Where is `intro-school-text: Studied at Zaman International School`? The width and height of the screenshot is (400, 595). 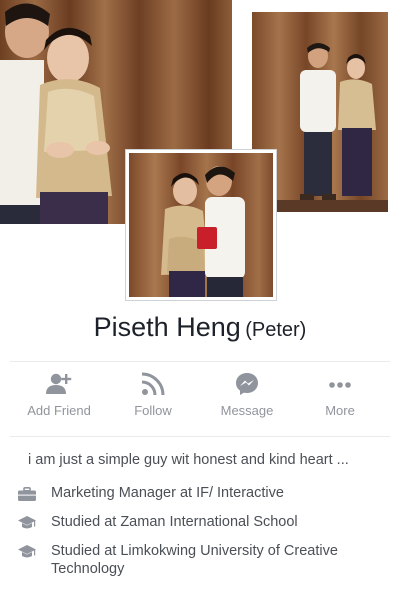 intro-school-text: Studied at Zaman International School is located at coordinates (174, 522).